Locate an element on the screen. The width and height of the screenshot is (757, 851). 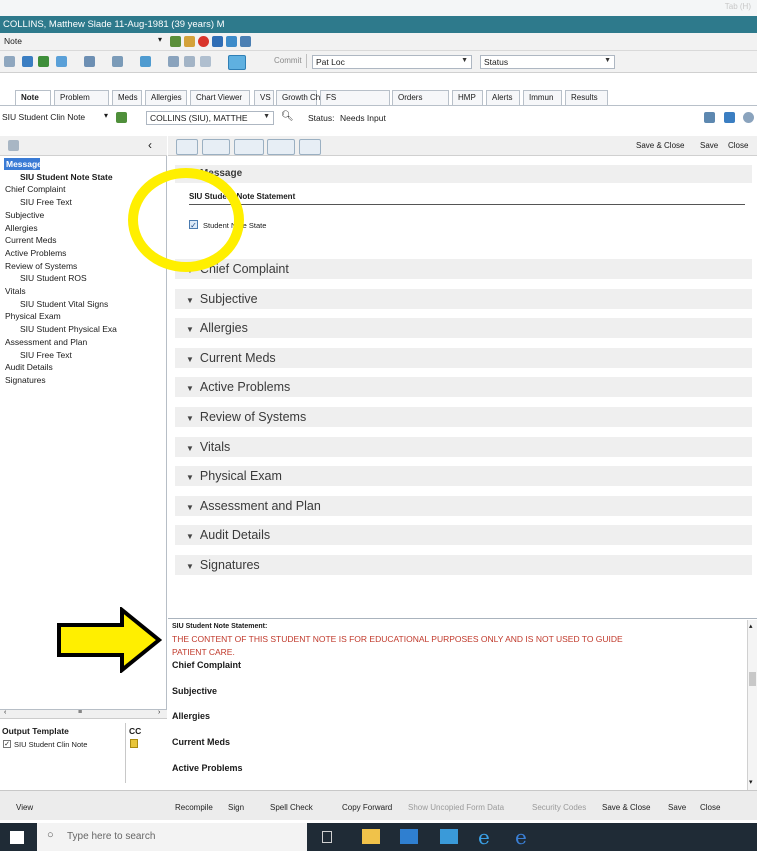
pat-loc-select: Pat Loc ▼ is located at coordinates (392, 62).